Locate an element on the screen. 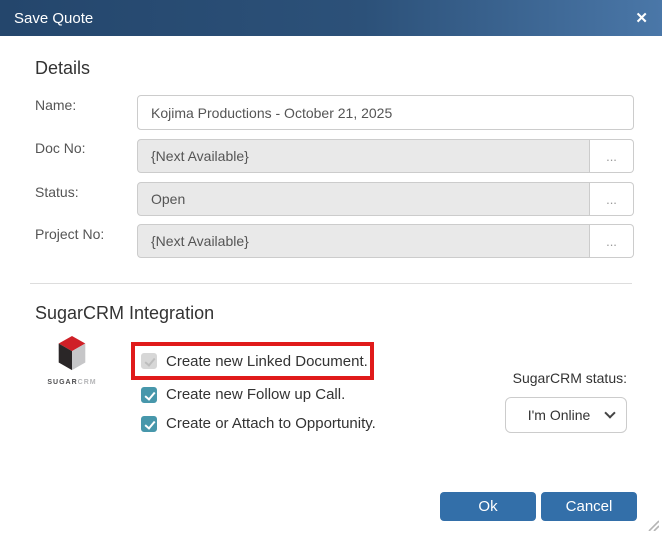 The image size is (662, 534). name-field-box is located at coordinates (385, 112).